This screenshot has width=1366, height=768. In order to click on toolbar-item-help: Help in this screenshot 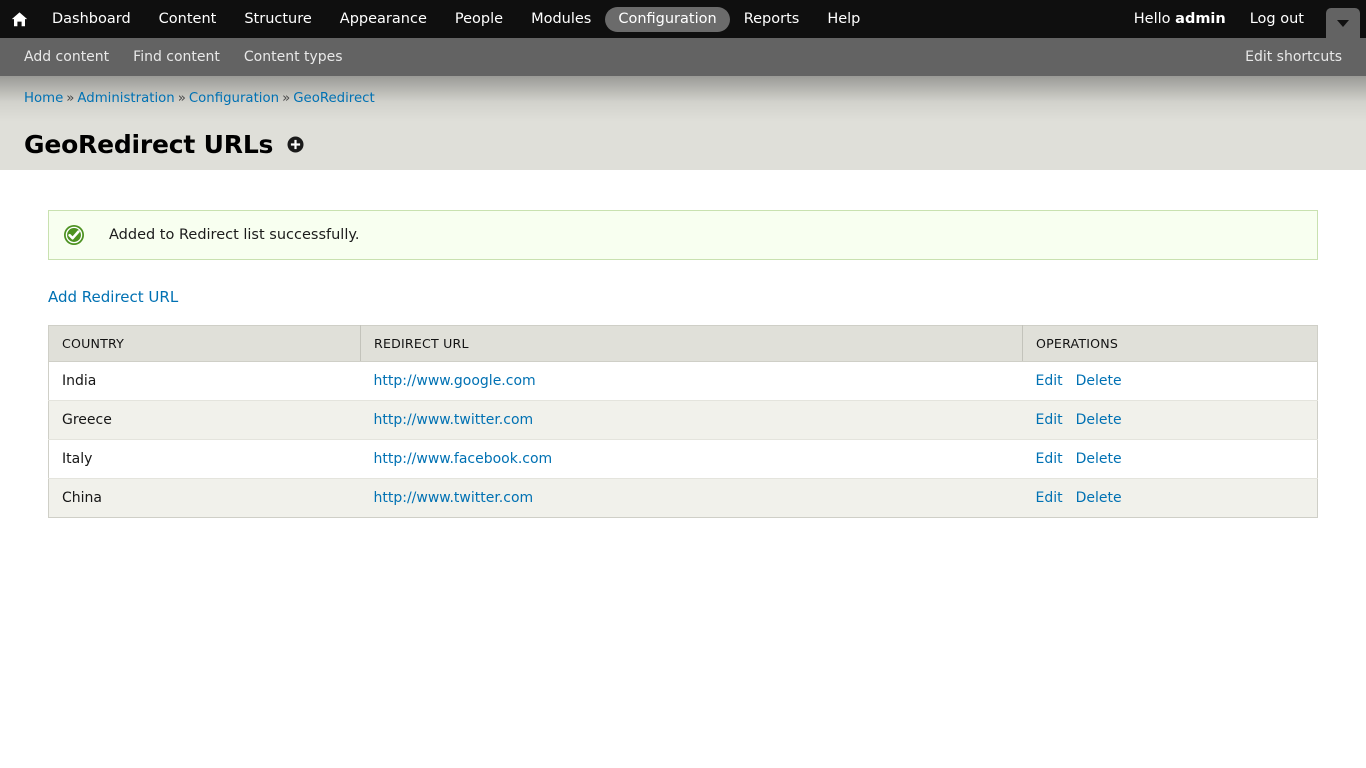, I will do `click(843, 19)`.